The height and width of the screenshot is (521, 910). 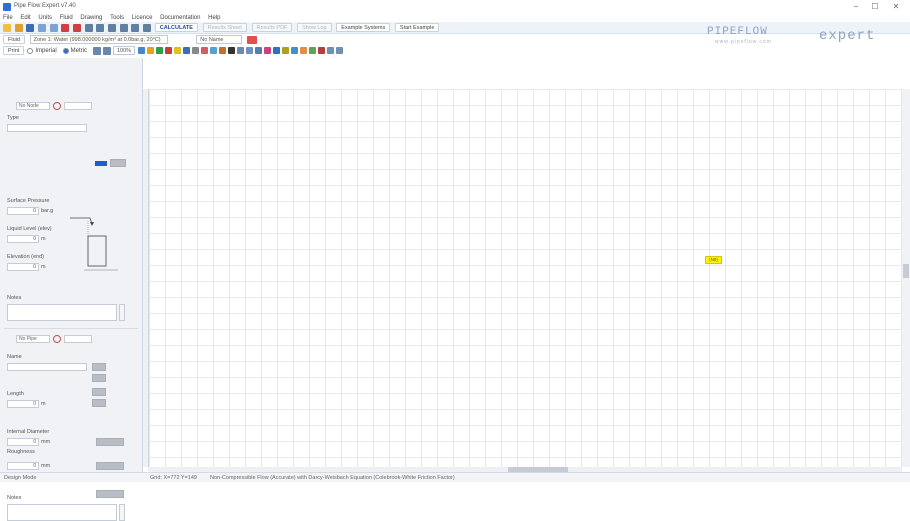 What do you see at coordinates (147, 27) in the screenshot?
I see `export-icon` at bounding box center [147, 27].